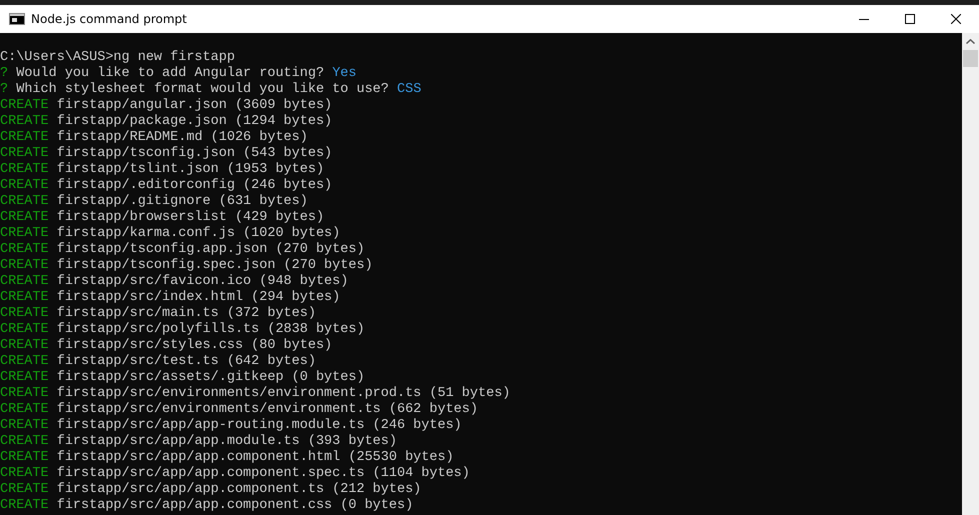  I want to click on file-path-text: firstapp/src/styles.css (80 bytes), so click(194, 346).